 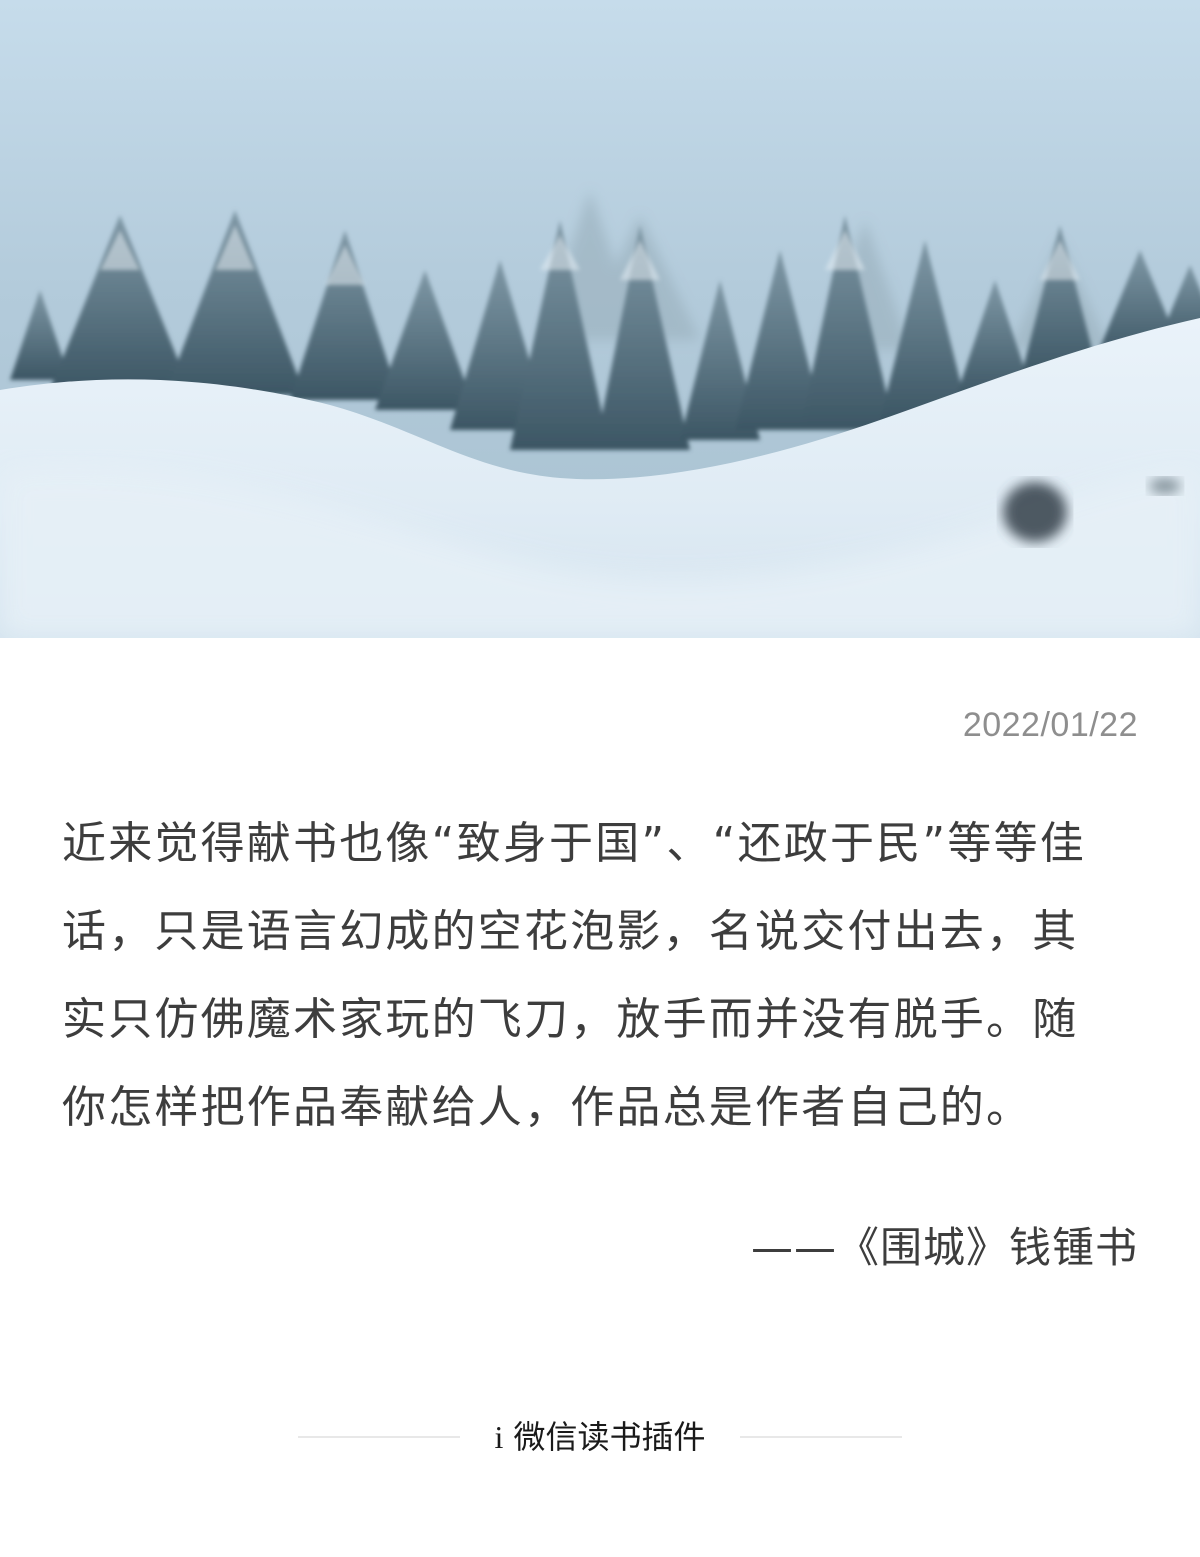 I want to click on footer-brand: i 微信读书插件, so click(x=600, y=1437).